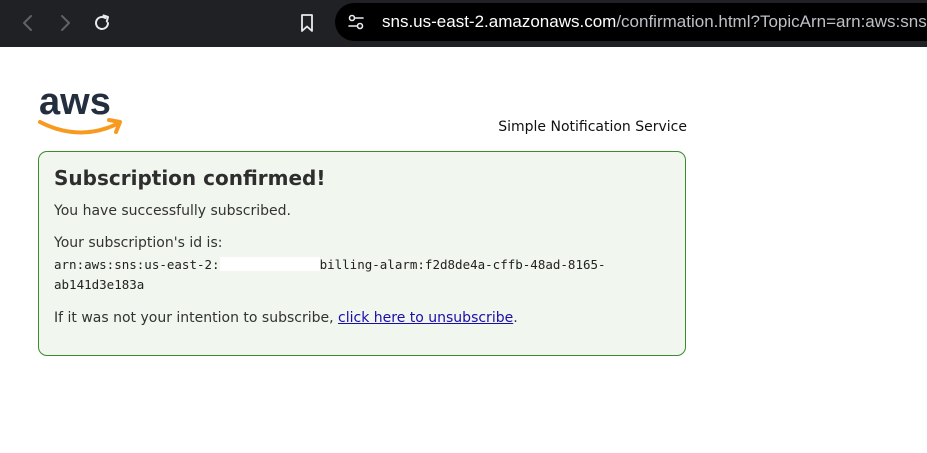 This screenshot has height=453, width=927. I want to click on back-button, so click(28, 23).